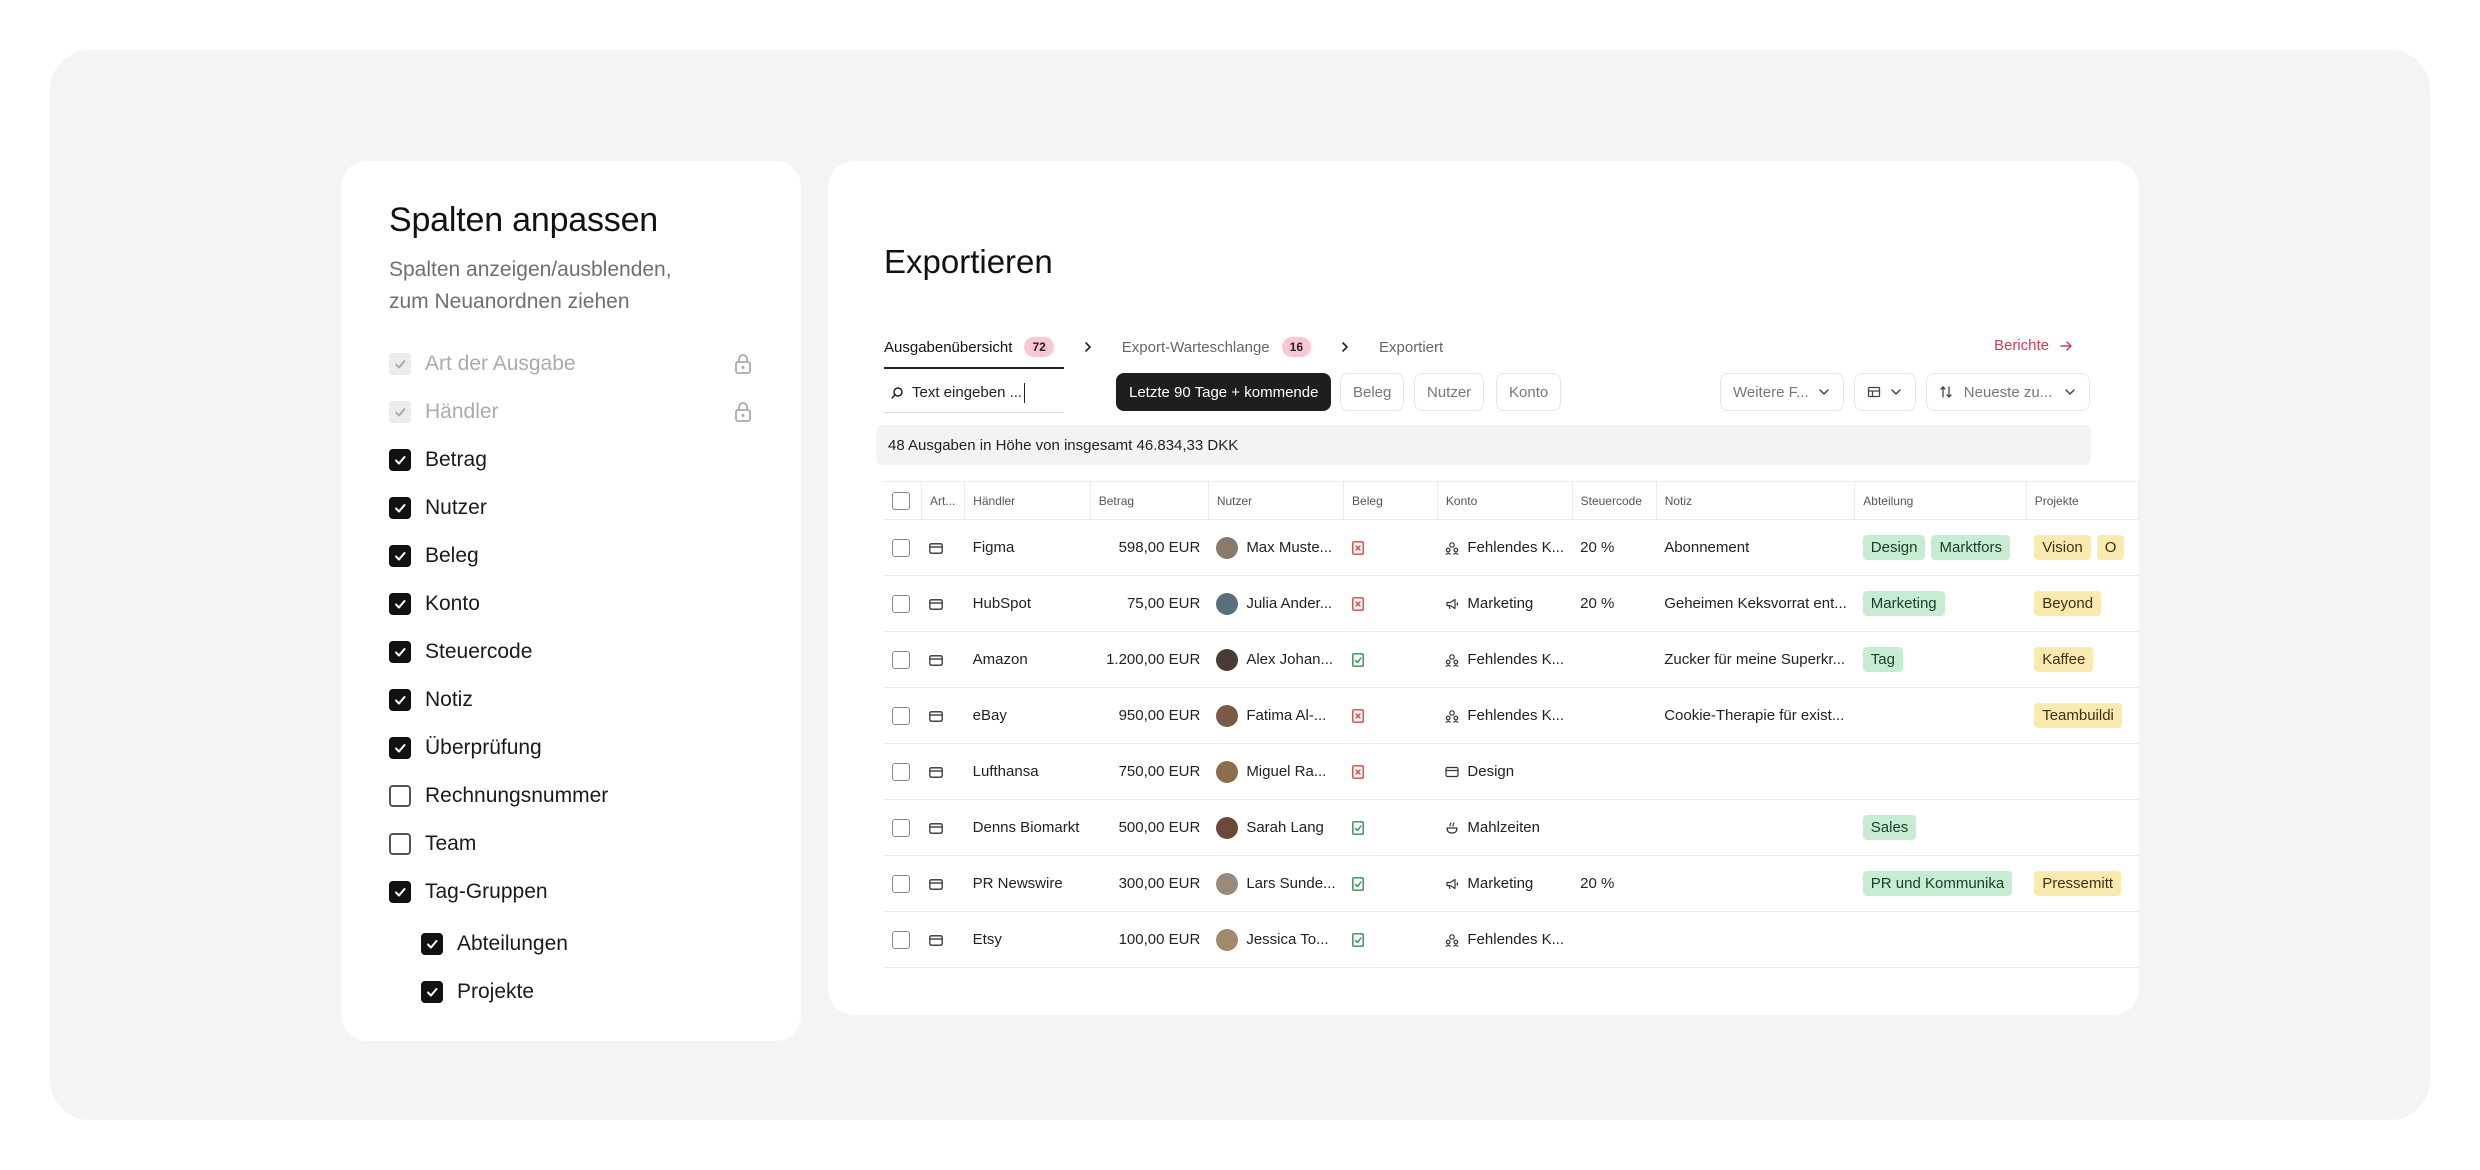 The height and width of the screenshot is (1170, 2480). Describe the element at coordinates (1216, 347) in the screenshot. I see `tab-export-warteschlange: Export-Warteschlange 16` at that location.